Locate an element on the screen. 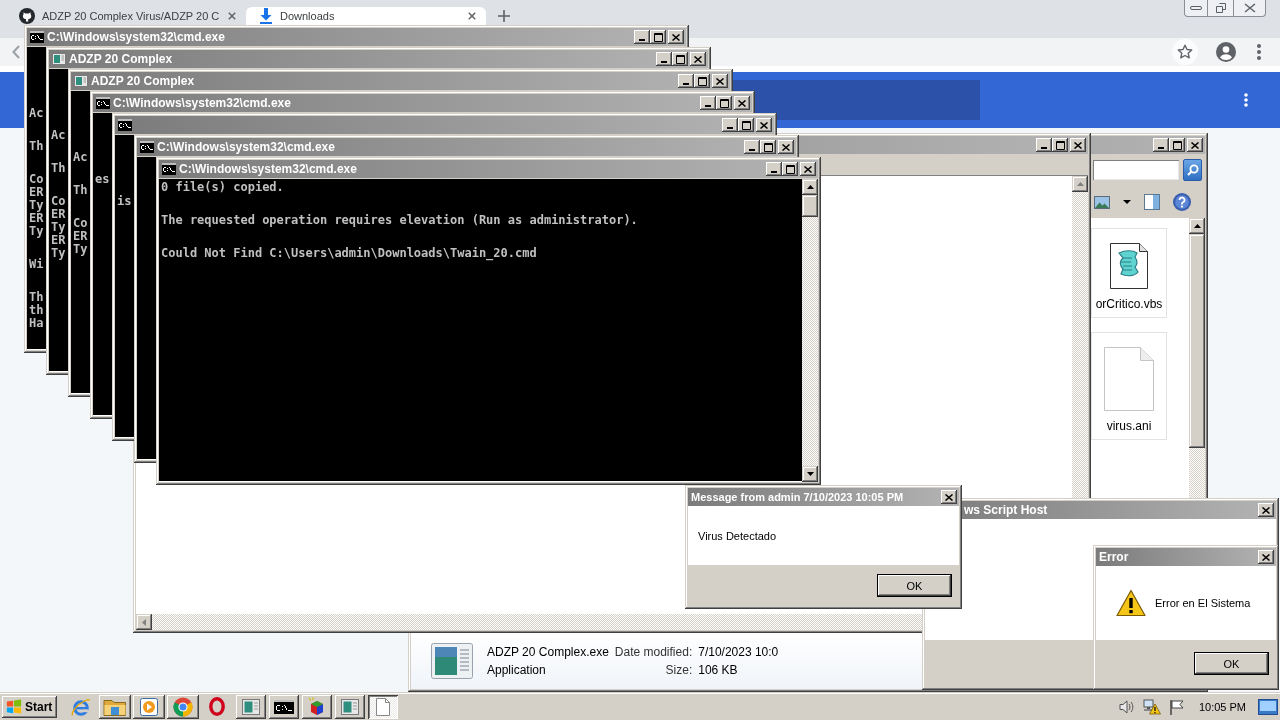 This screenshot has width=1280, height=720. help-icon is located at coordinates (1182, 202).